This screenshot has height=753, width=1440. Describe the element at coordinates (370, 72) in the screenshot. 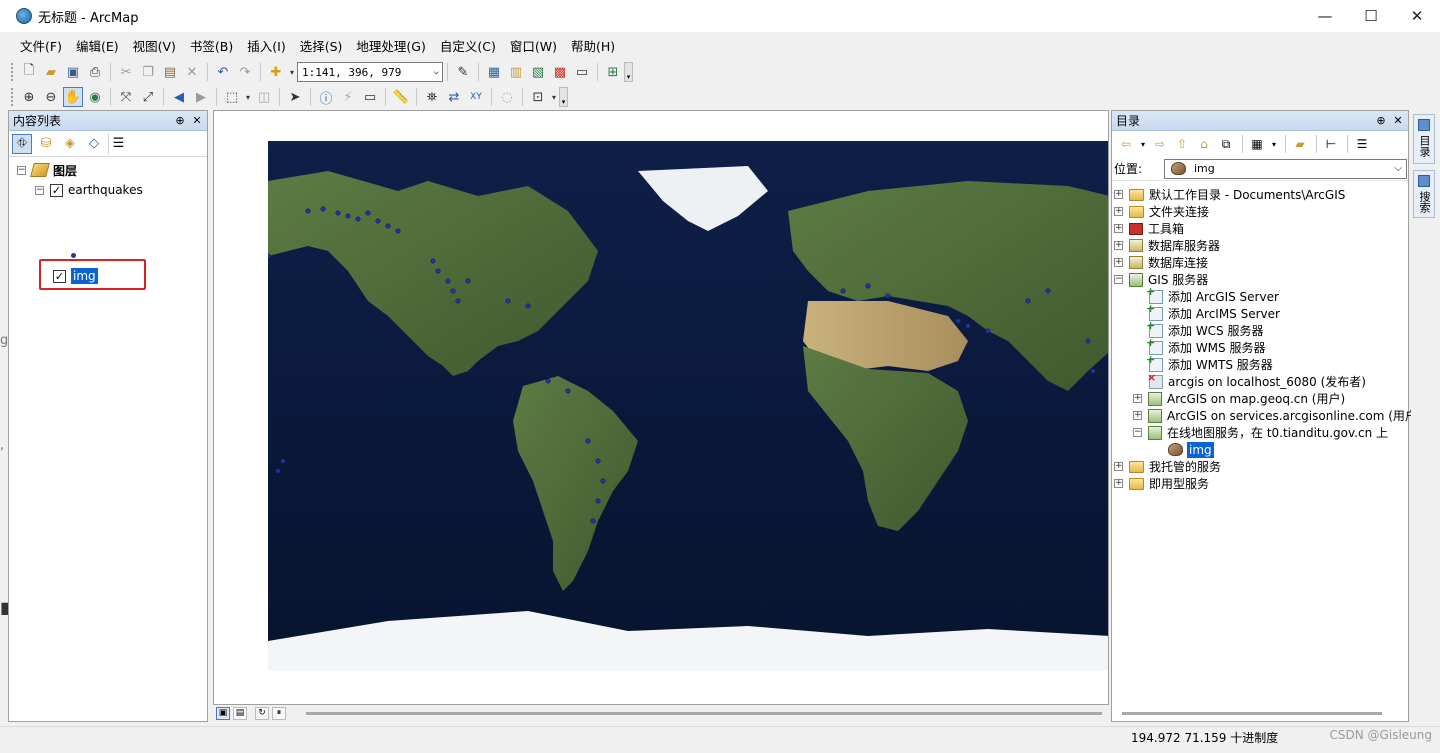

I see `map-scale-combobox: 1:141, 396, 979 ⌵` at that location.